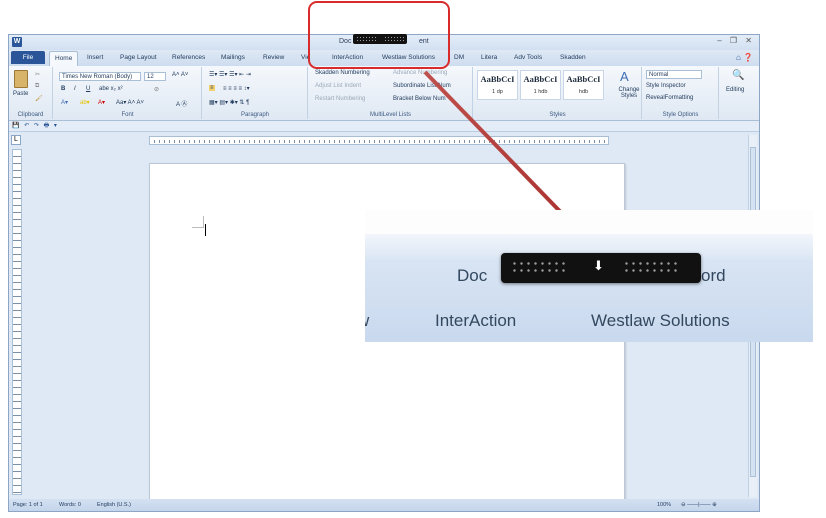 The width and height of the screenshot is (826, 518). I want to click on dock-dots-left, so click(539, 268).